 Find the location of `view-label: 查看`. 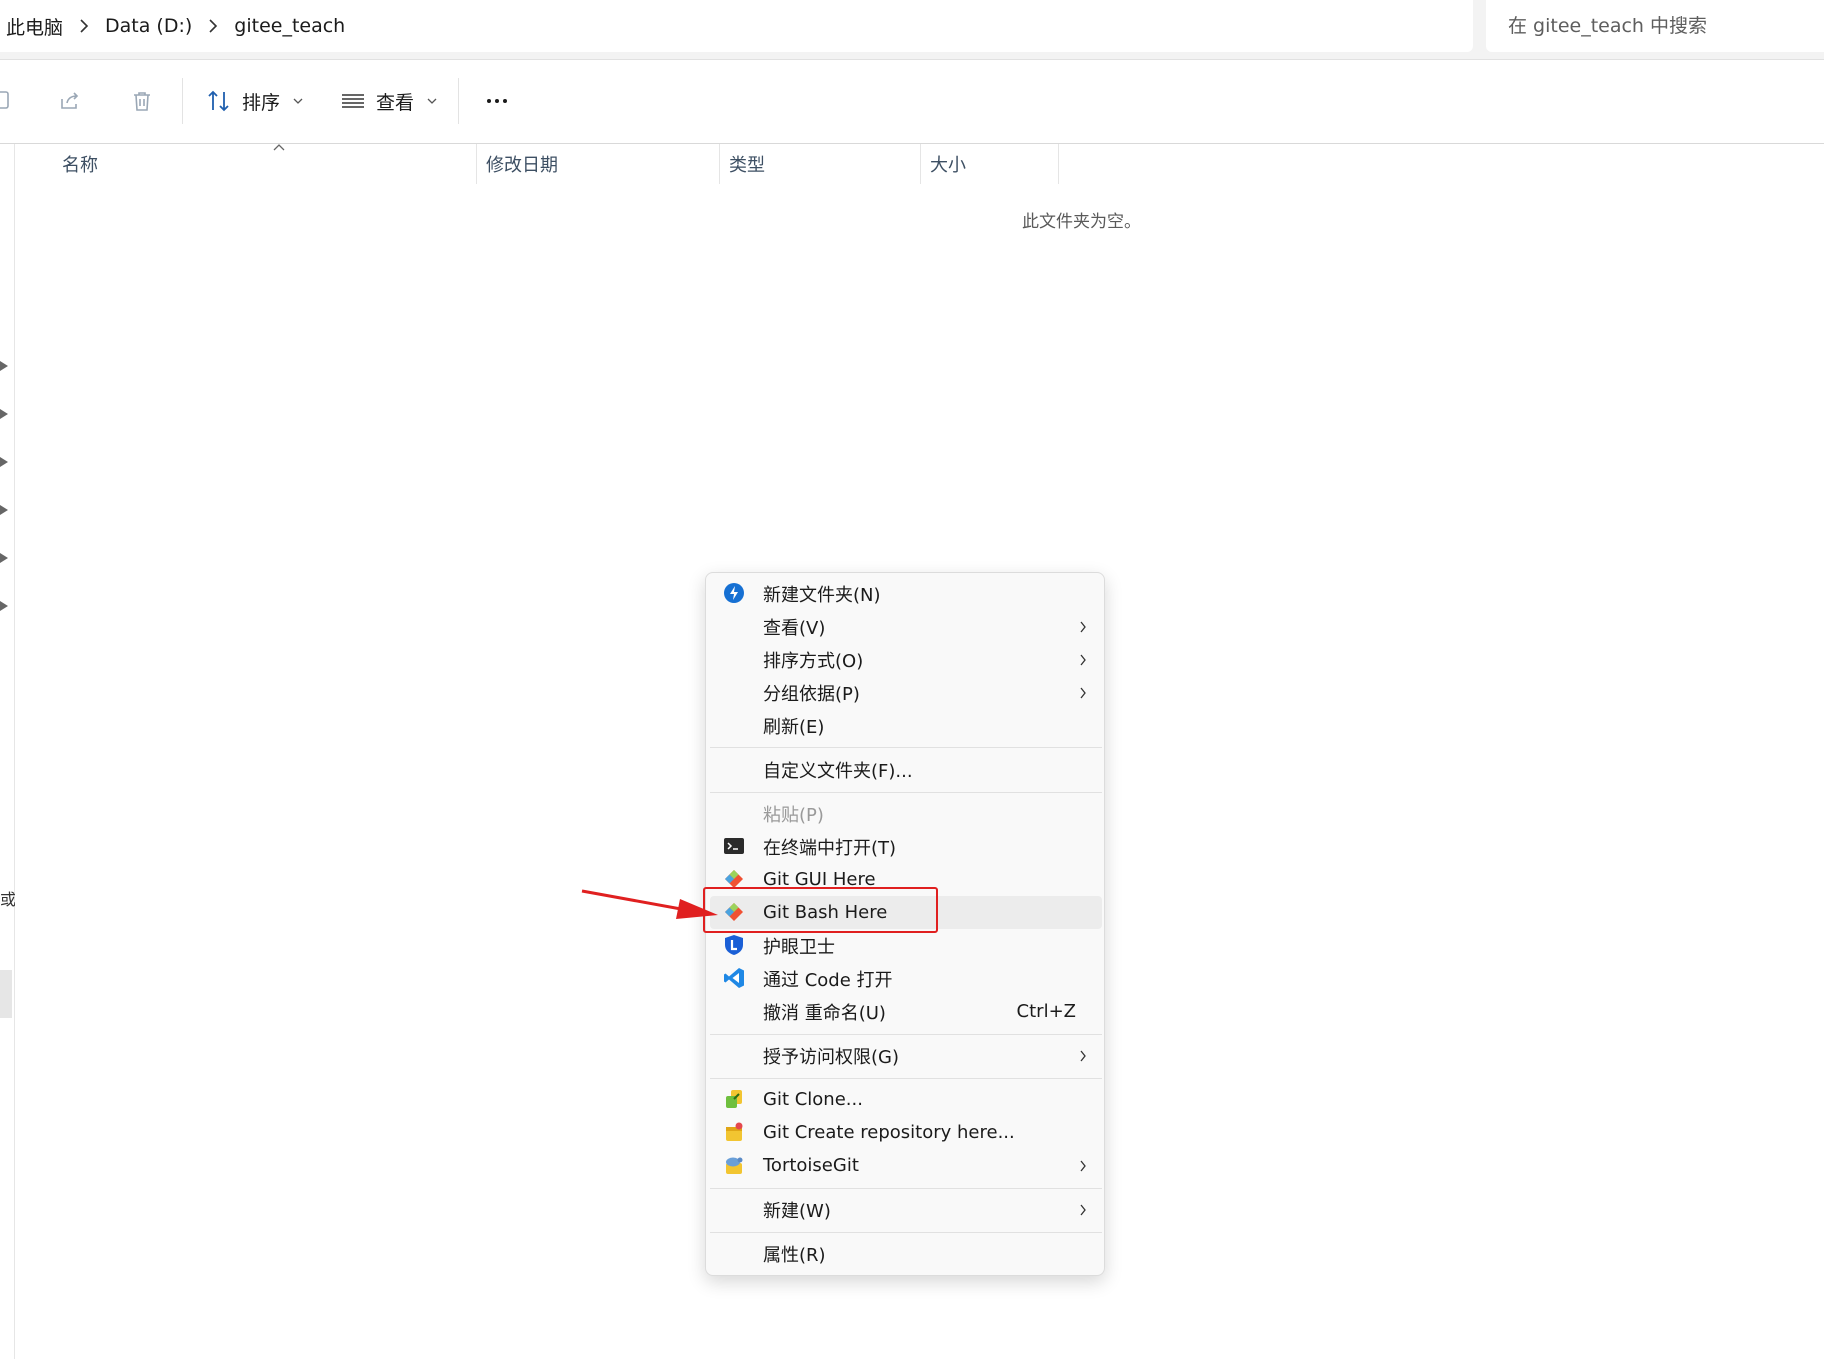

view-label: 查看 is located at coordinates (395, 102).